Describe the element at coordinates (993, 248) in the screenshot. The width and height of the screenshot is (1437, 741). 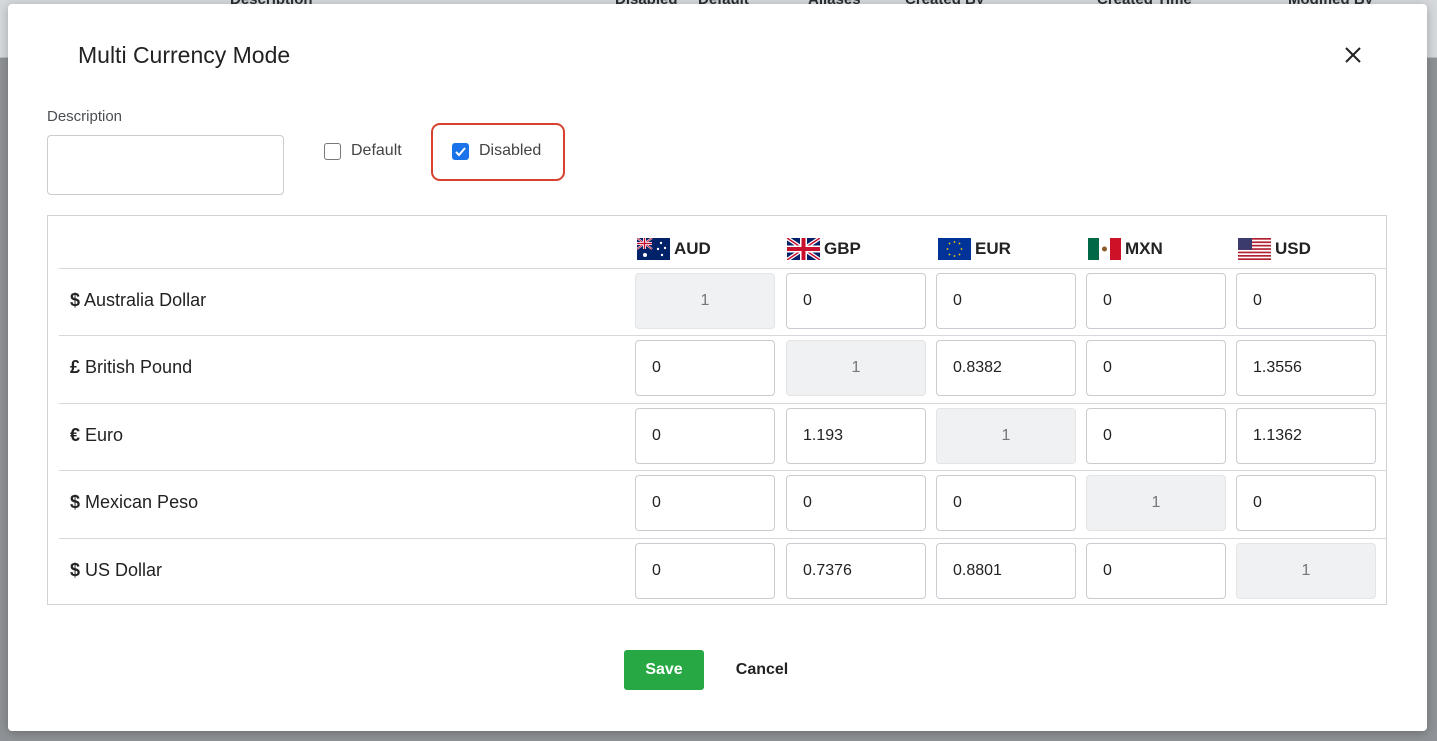
I see `column-header-label: EUR` at that location.